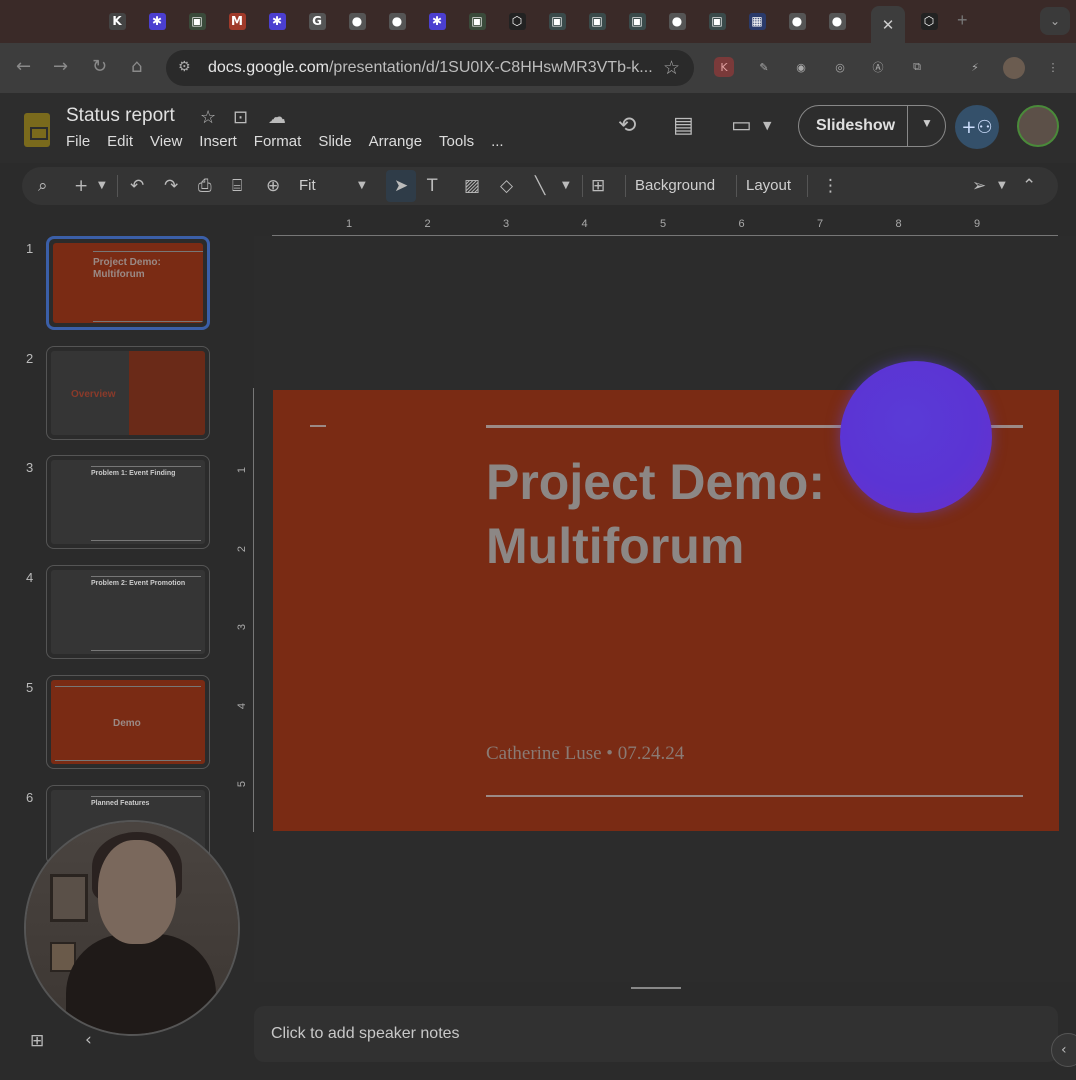 The height and width of the screenshot is (1080, 1076). I want to click on menu-file: File, so click(78, 141).